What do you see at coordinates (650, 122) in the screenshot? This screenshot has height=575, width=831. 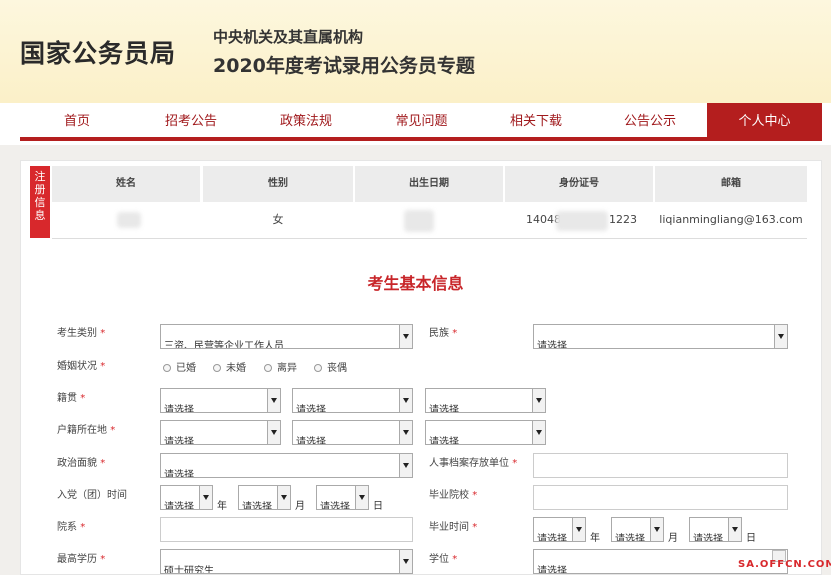 I see `nav-publicity: 公告公示` at bounding box center [650, 122].